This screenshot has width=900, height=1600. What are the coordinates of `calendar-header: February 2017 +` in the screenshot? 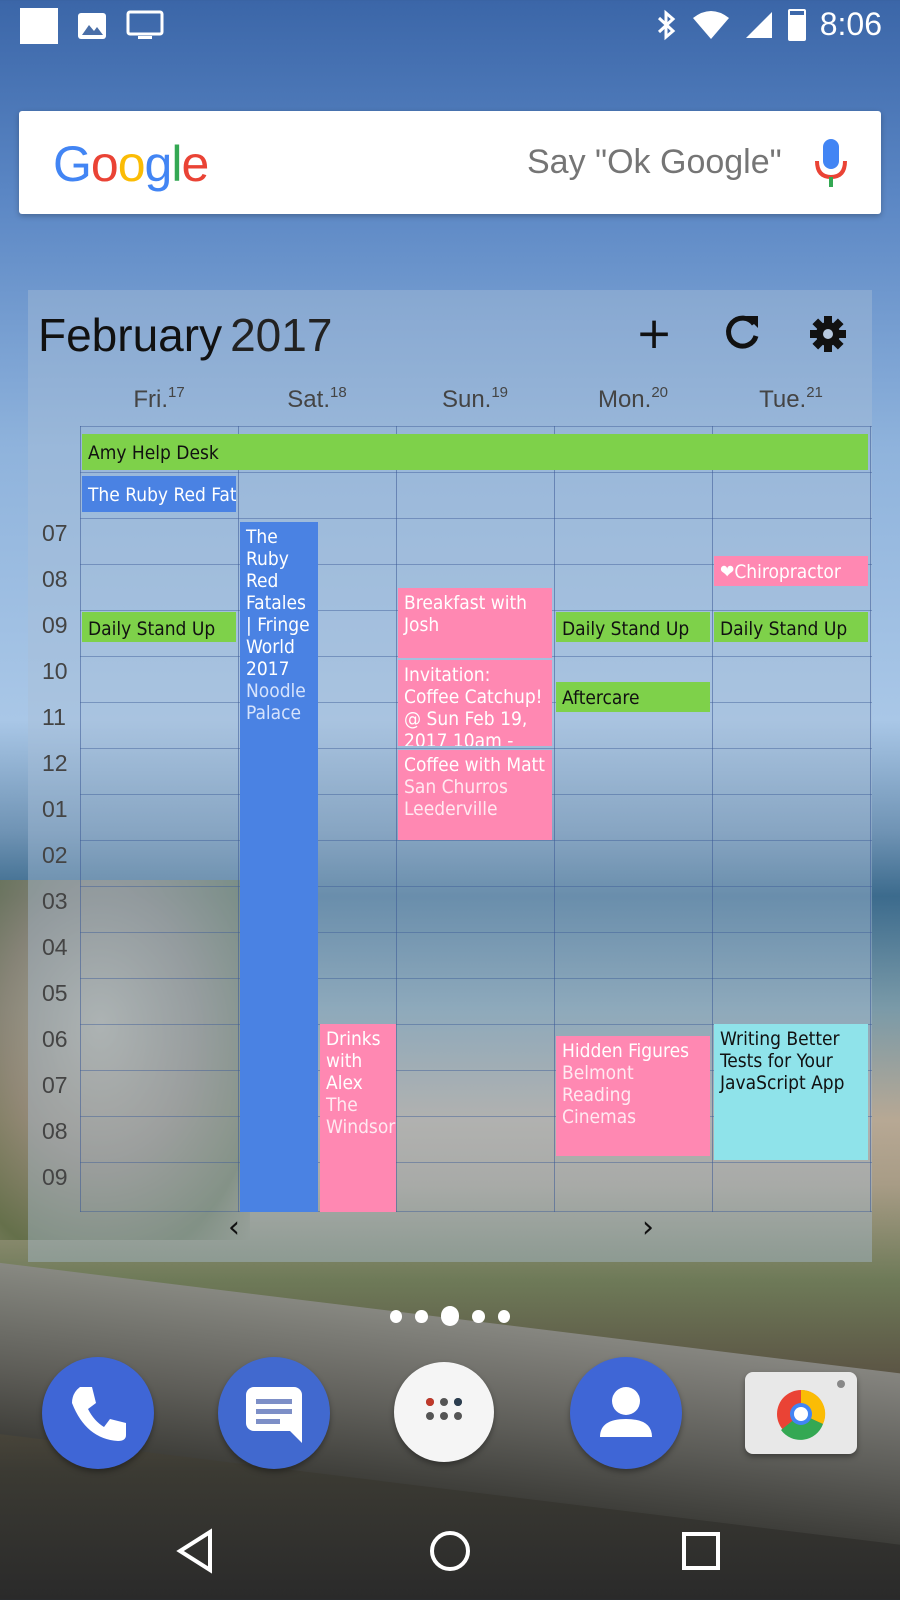 It's located at (450, 334).